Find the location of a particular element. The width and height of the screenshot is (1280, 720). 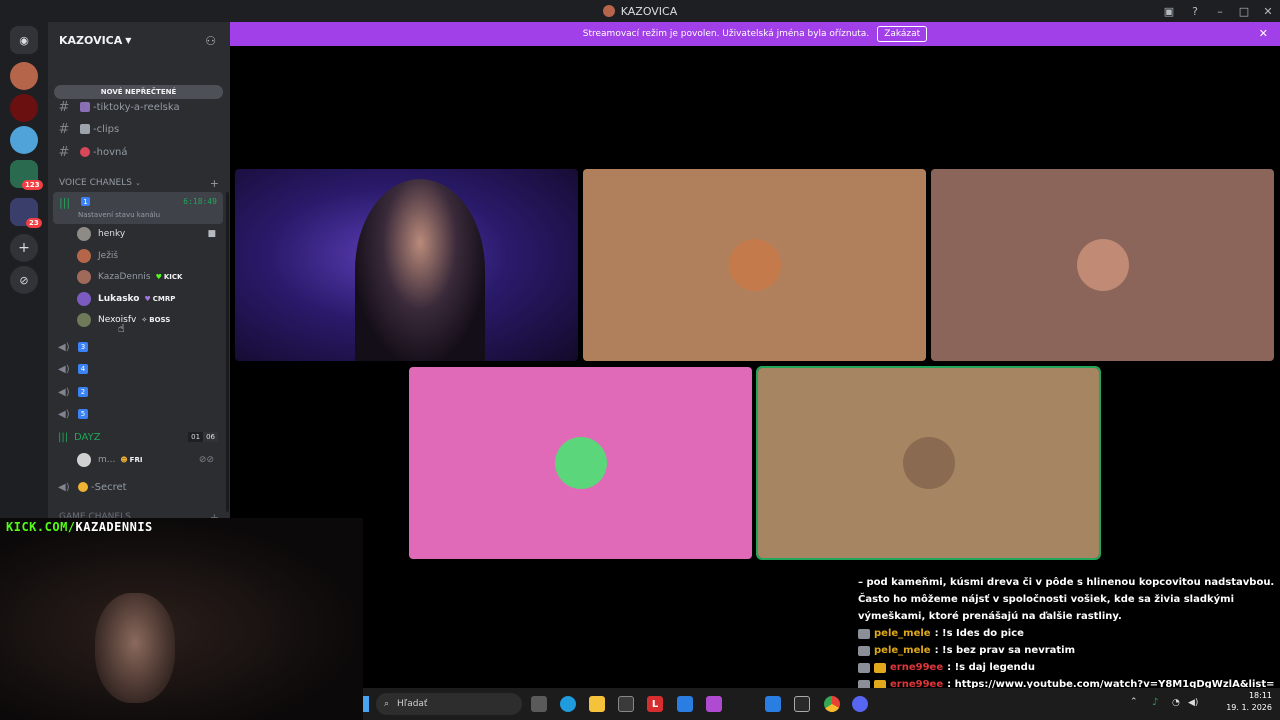

sparkle-icon: ✧ is located at coordinates (144, 320).